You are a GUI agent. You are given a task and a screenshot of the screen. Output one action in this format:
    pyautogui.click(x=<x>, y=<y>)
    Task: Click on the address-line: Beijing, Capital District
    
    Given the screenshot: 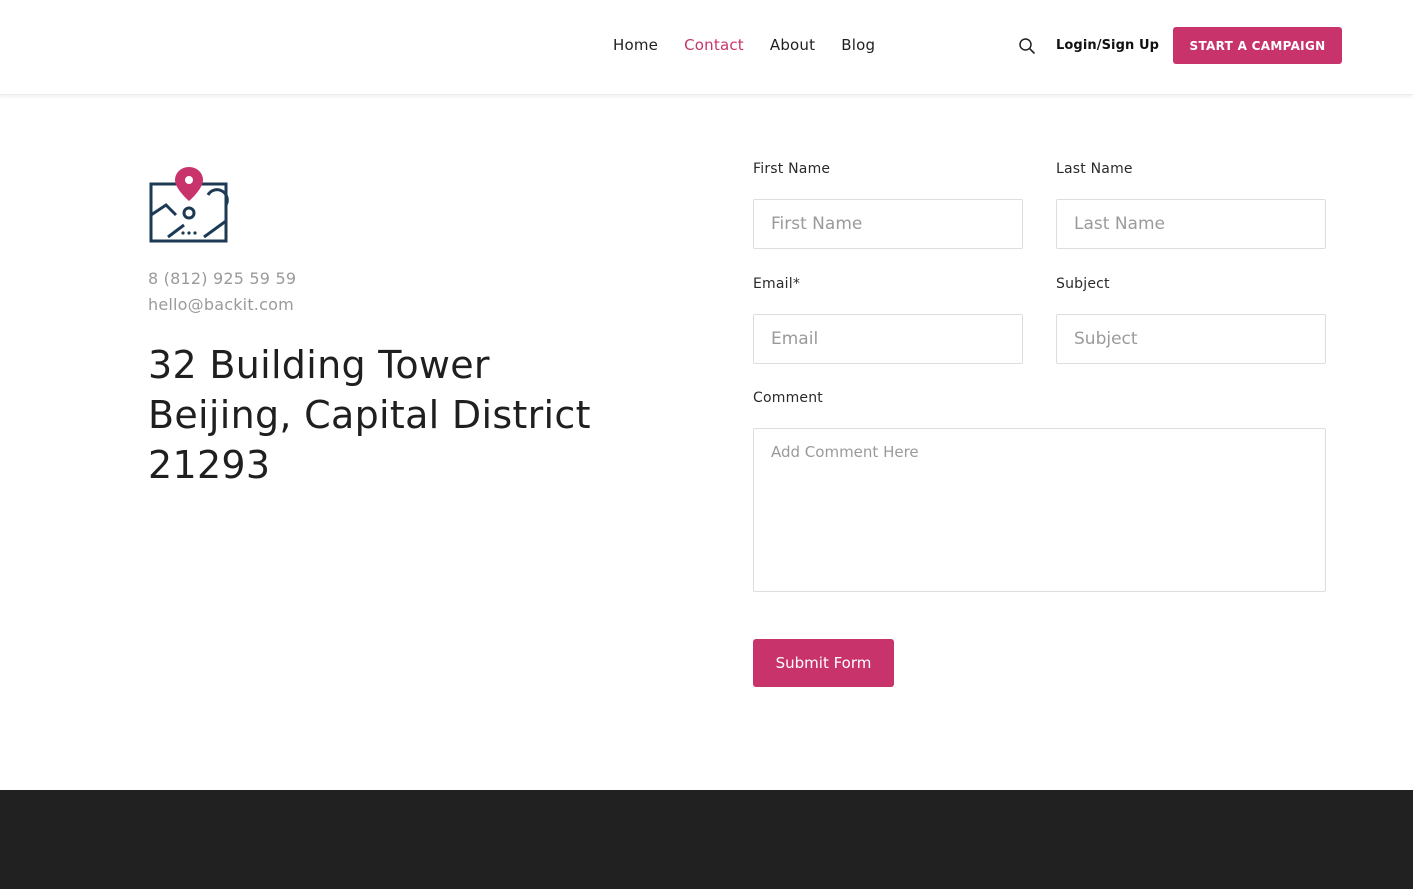 What is the action you would take?
    pyautogui.click(x=369, y=415)
    